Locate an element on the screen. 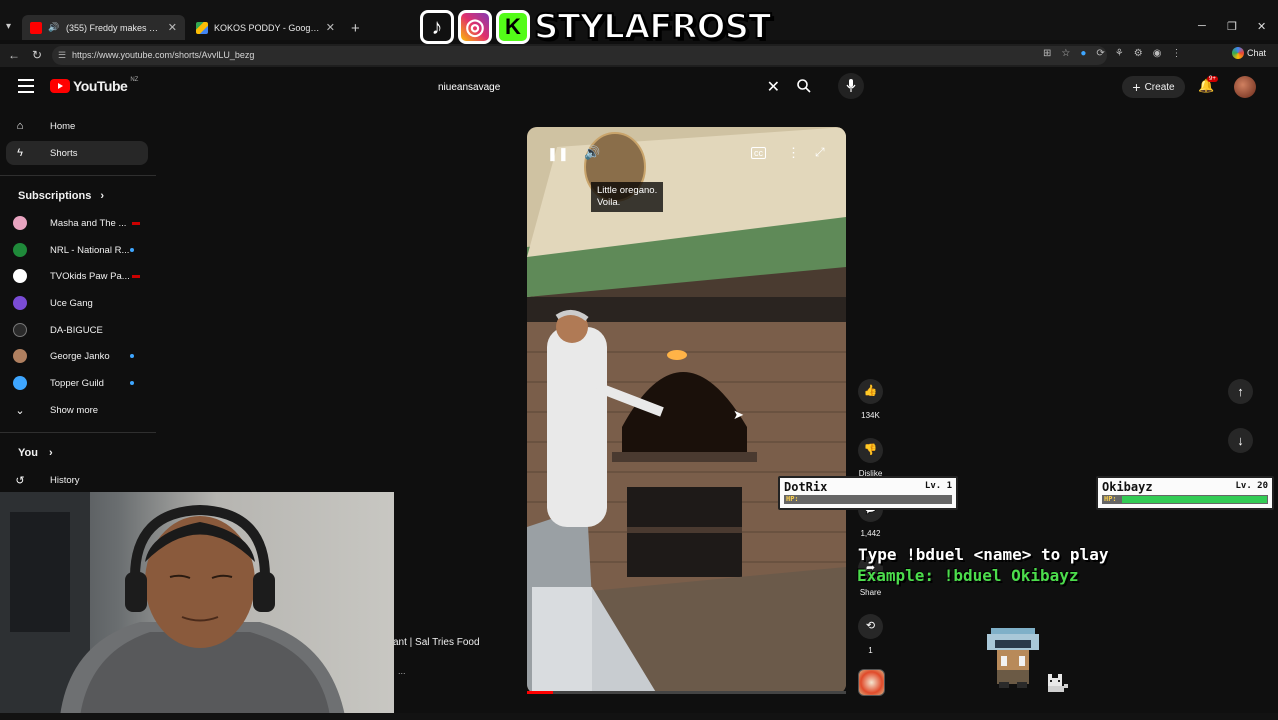  audio-track-thumbnail is located at coordinates (871, 682).